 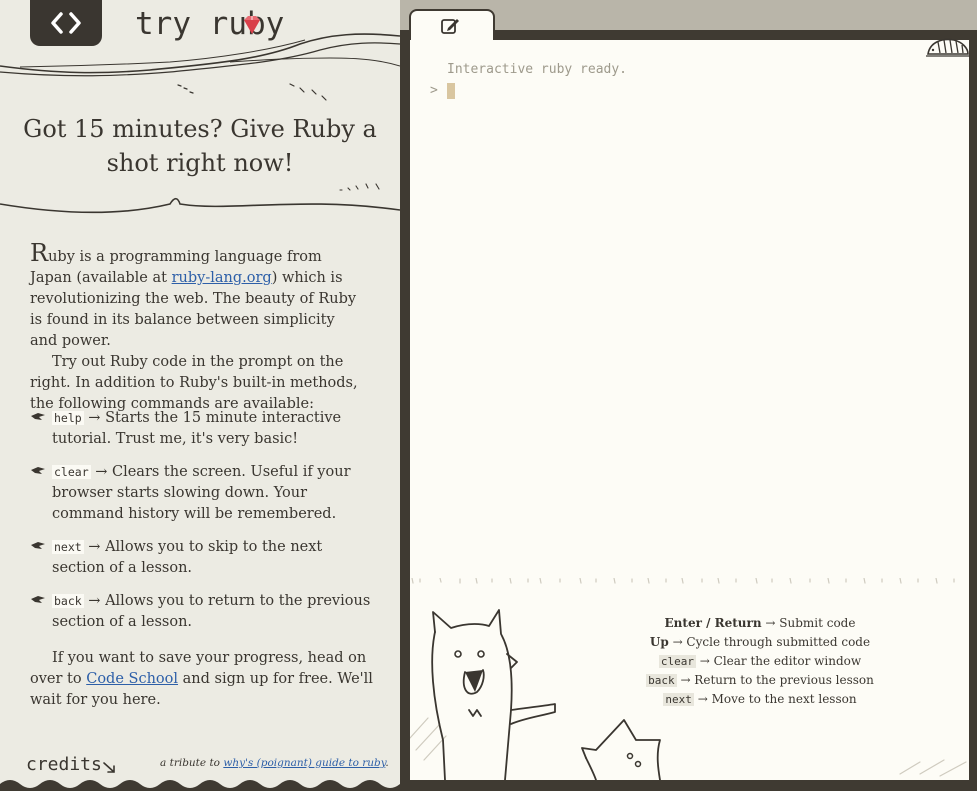 I want to click on ruby-lang-link: ruby-lang.org, so click(x=222, y=278).